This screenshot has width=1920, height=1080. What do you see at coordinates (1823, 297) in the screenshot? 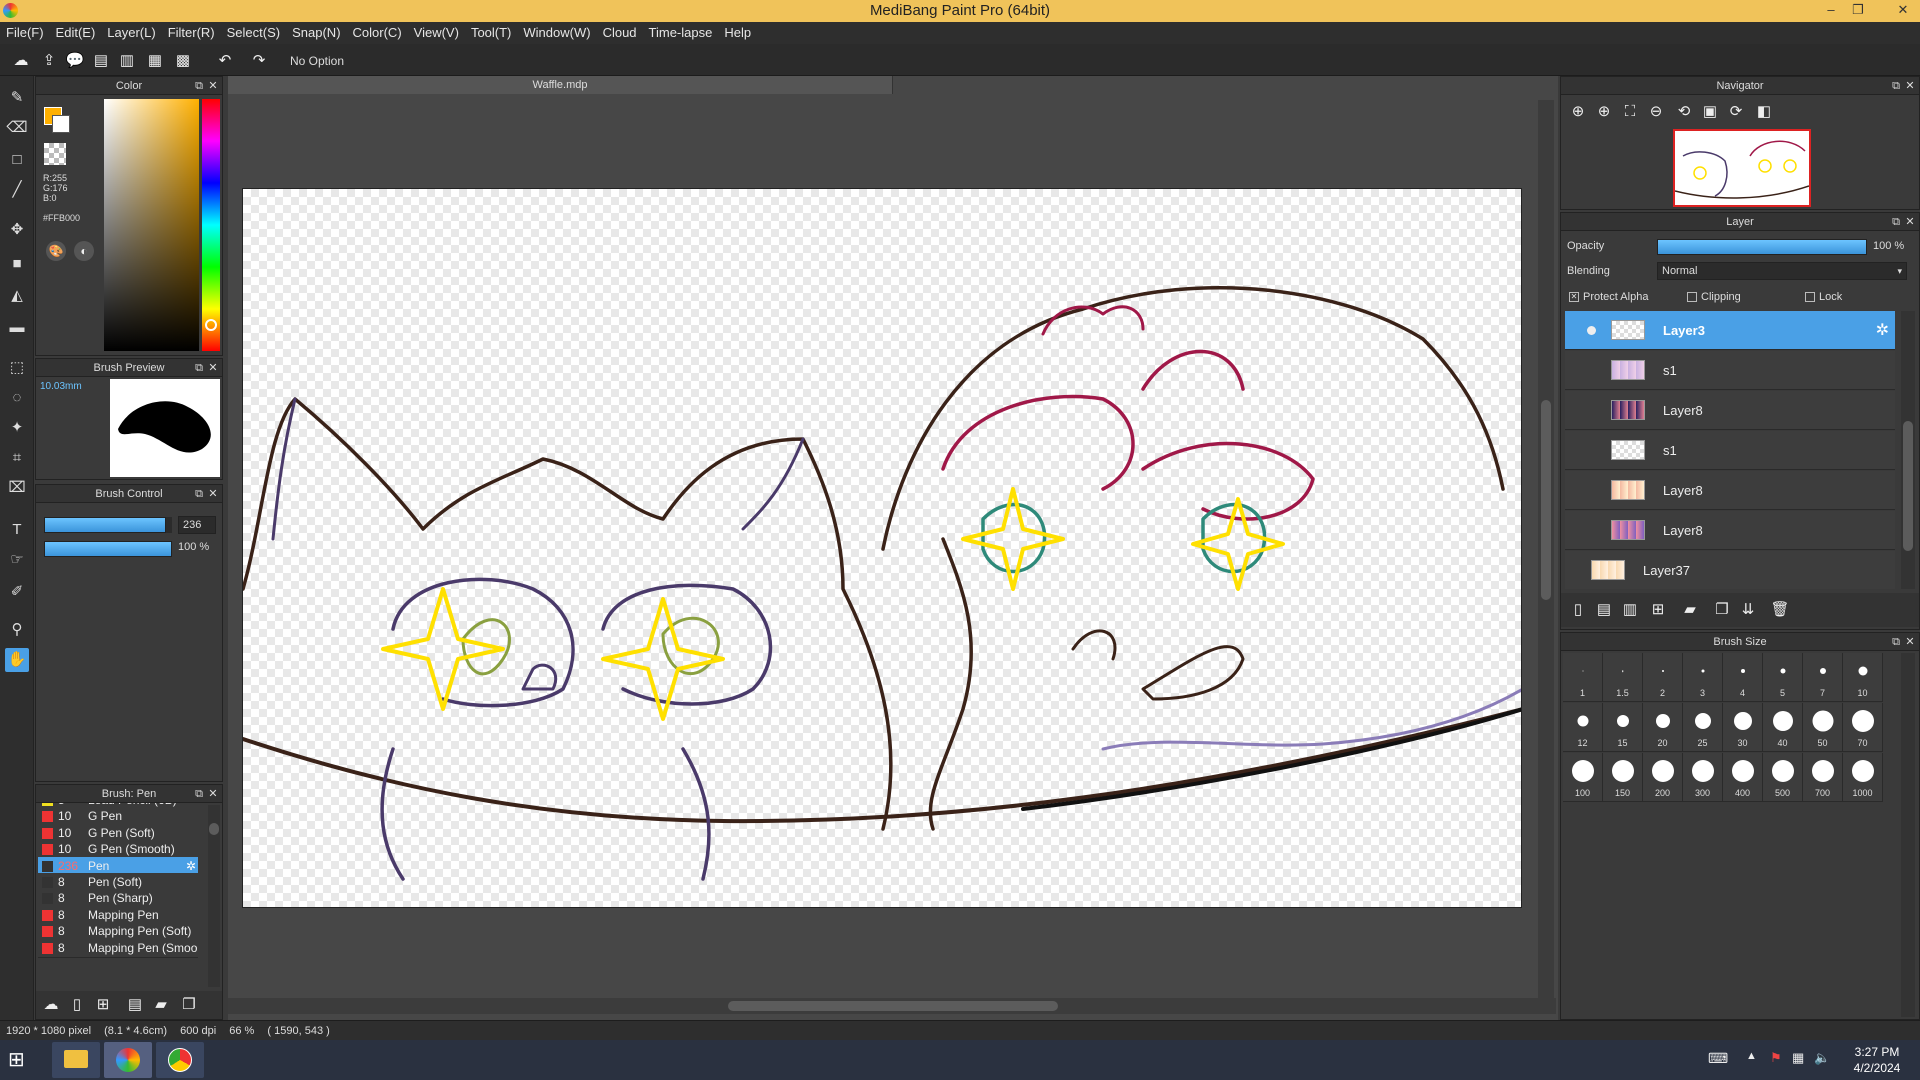
I see `lock-checkbox: Lock` at bounding box center [1823, 297].